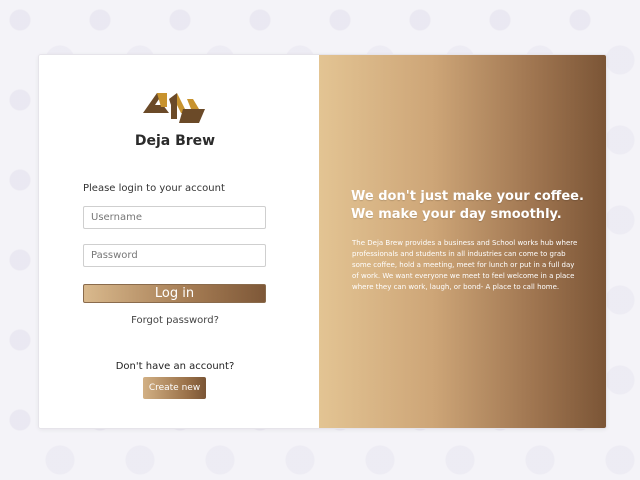 This screenshot has height=480, width=640. I want to click on no-account-text: Don't have an account?, so click(175, 366).